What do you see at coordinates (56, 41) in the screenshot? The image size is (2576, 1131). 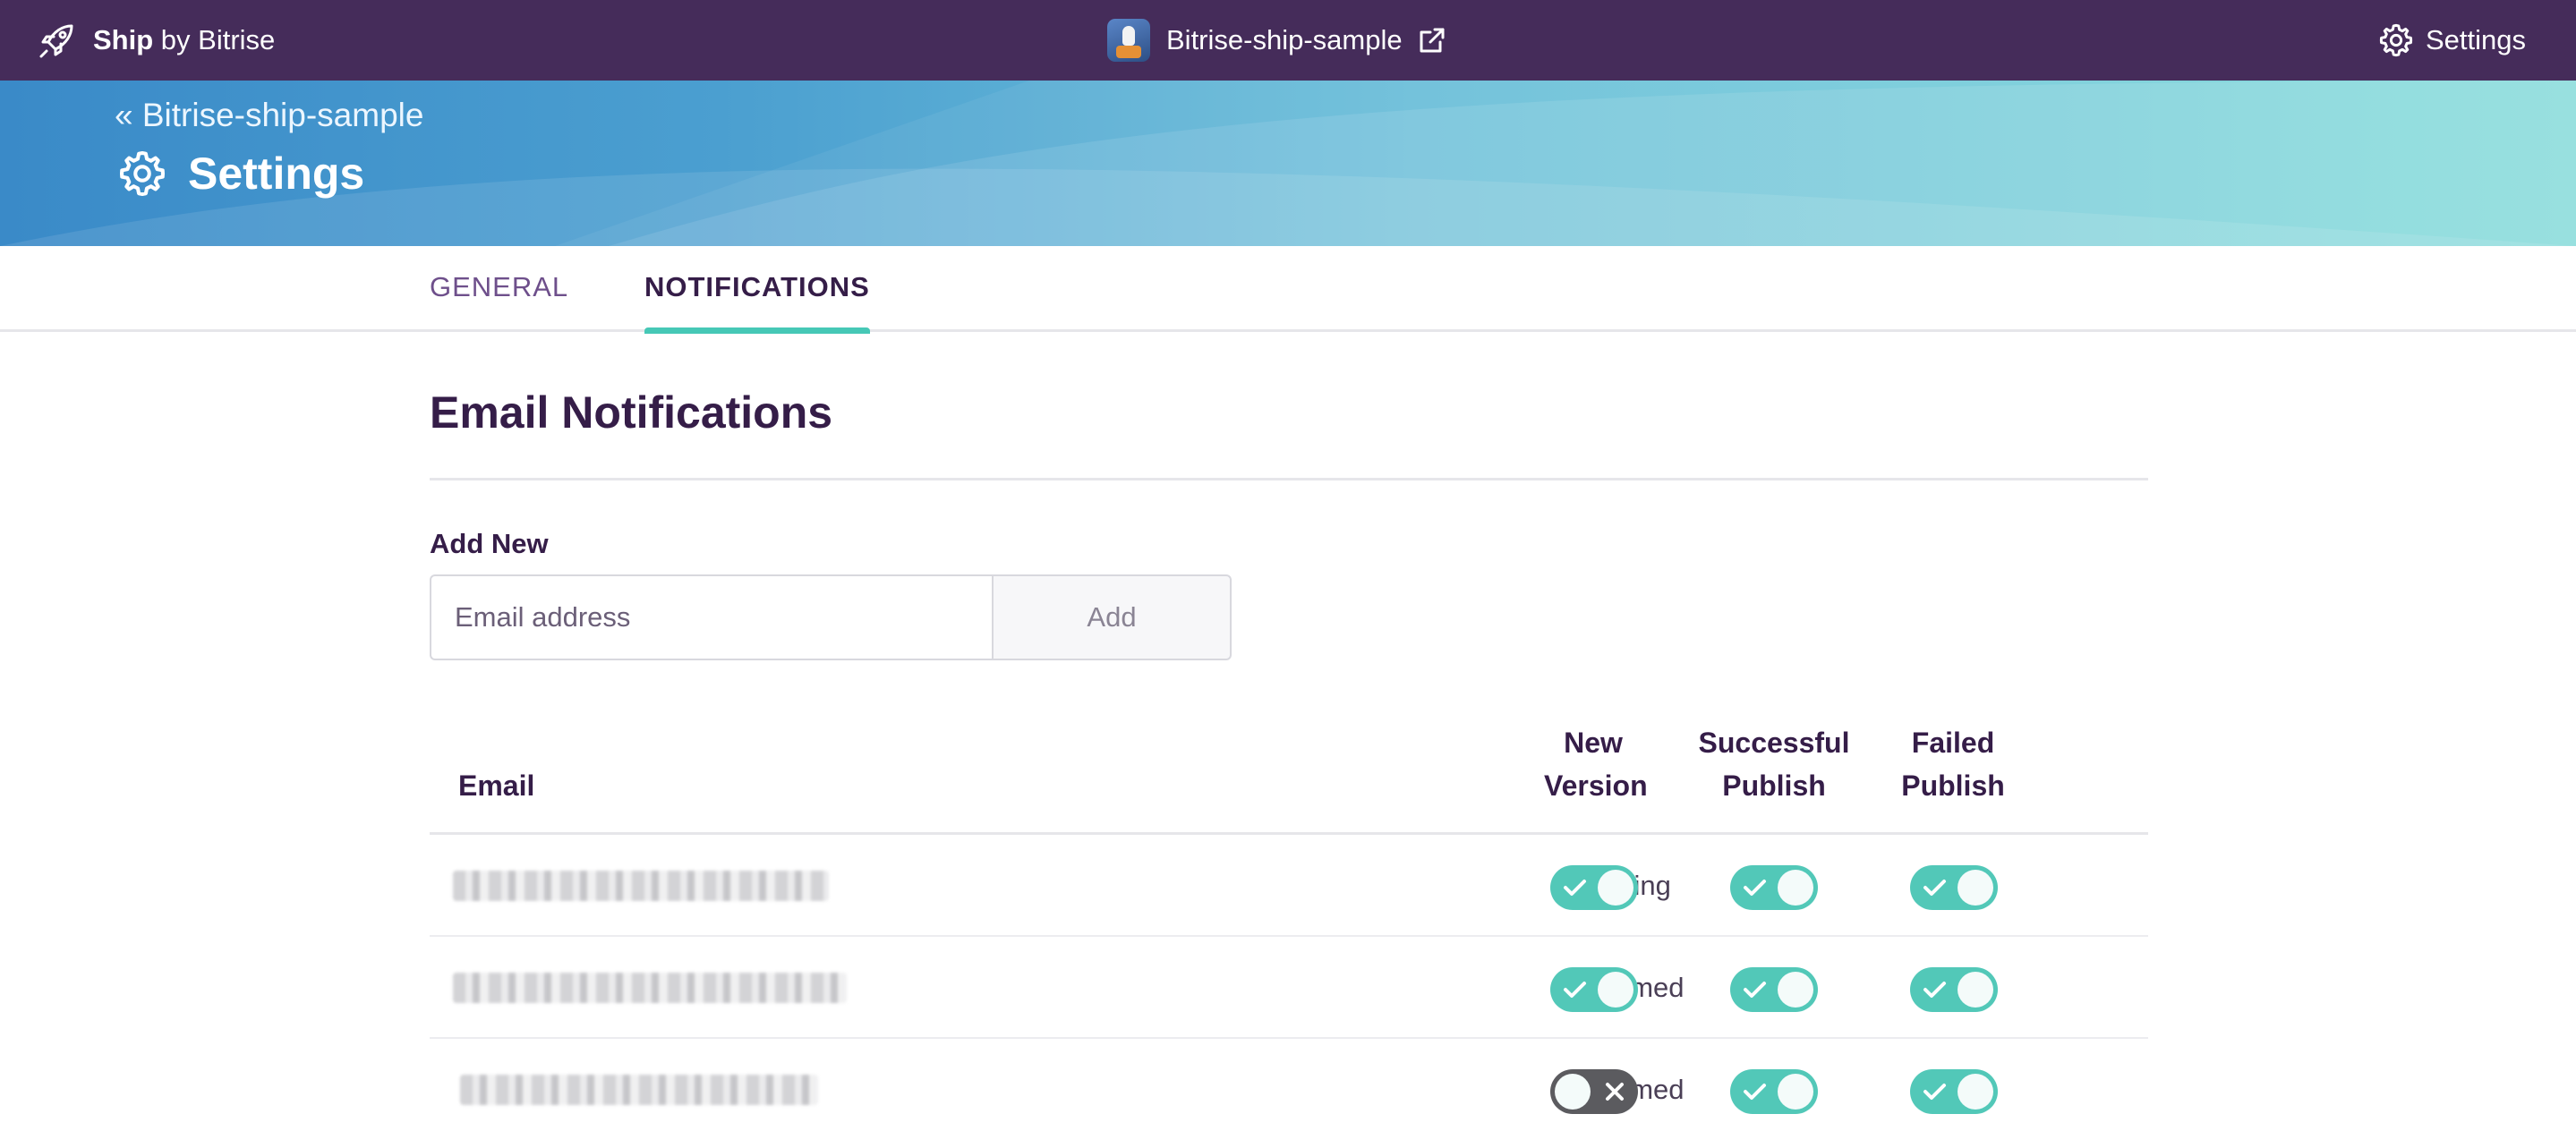 I see `rocket-icon` at bounding box center [56, 41].